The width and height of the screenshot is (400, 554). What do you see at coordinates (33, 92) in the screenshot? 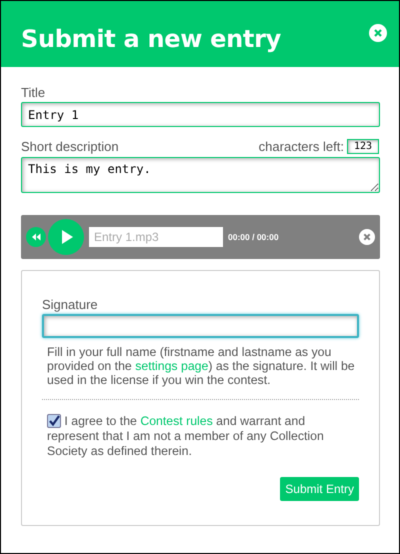
I see `field-label: Title` at bounding box center [33, 92].